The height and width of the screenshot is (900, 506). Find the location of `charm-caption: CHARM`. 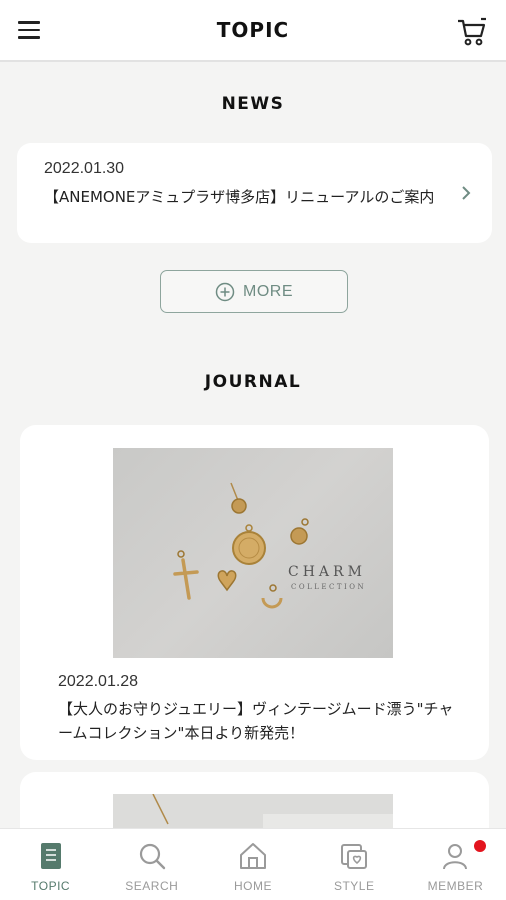

charm-caption: CHARM is located at coordinates (327, 572).